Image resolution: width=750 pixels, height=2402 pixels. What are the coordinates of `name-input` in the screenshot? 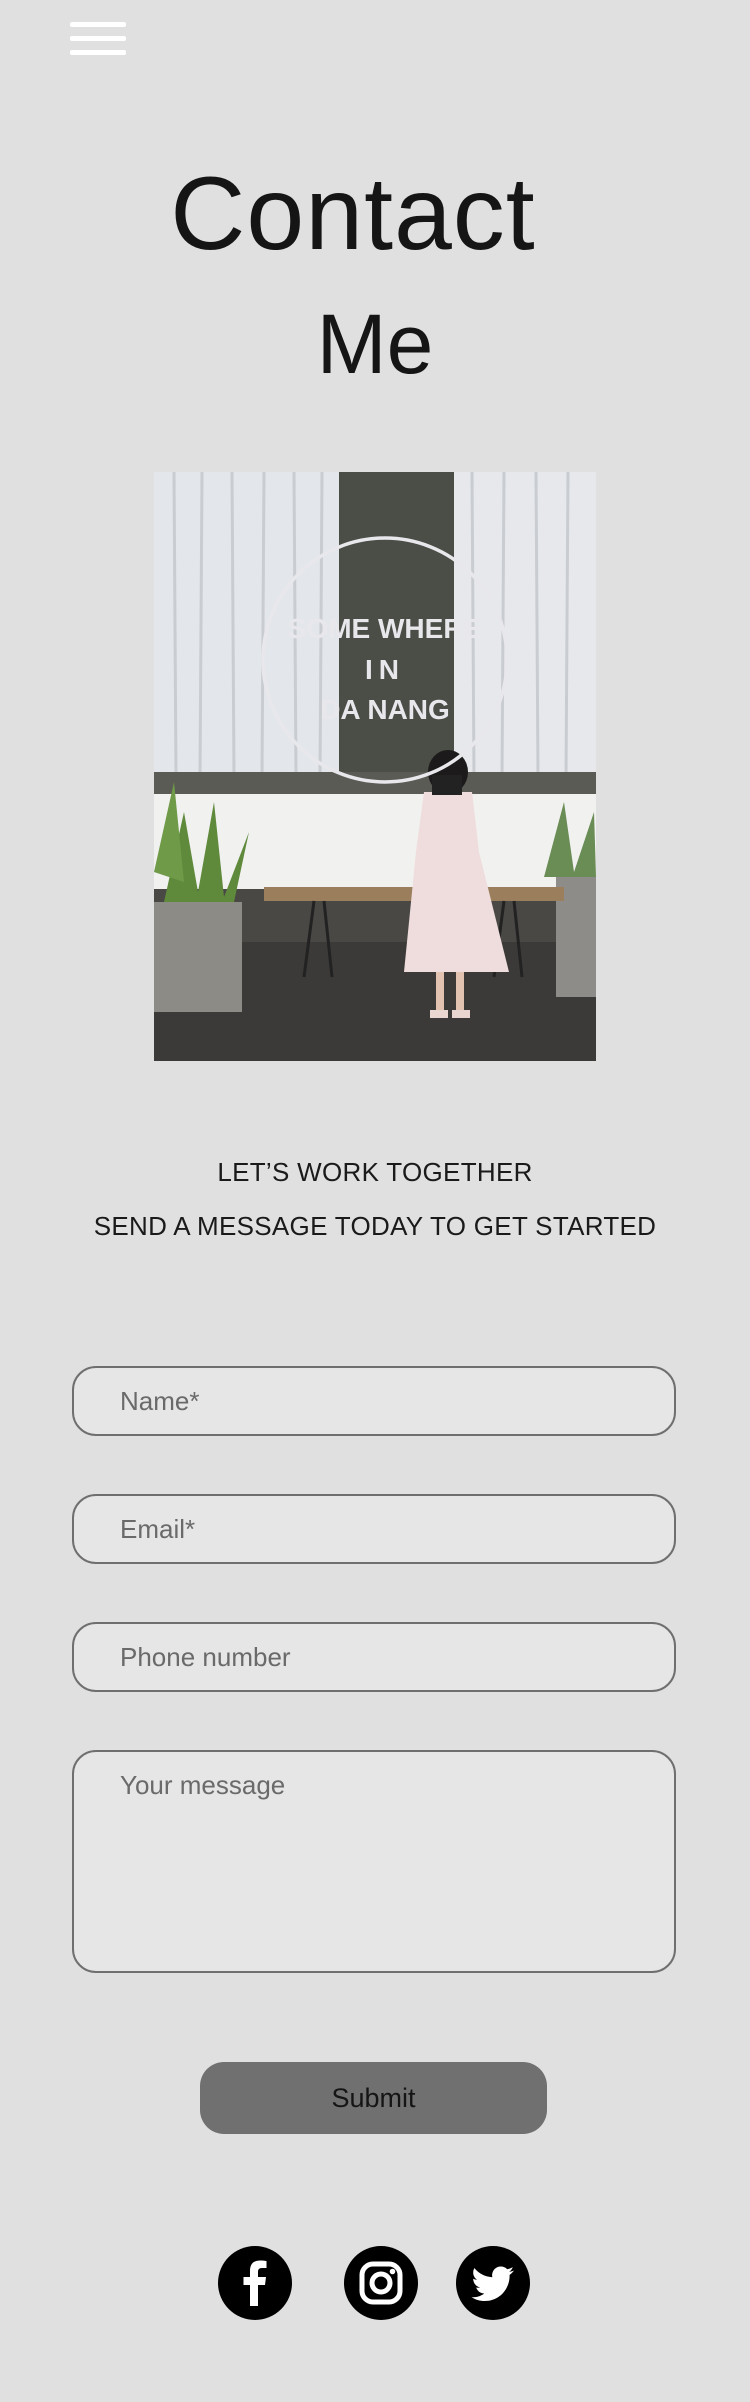 It's located at (374, 1401).